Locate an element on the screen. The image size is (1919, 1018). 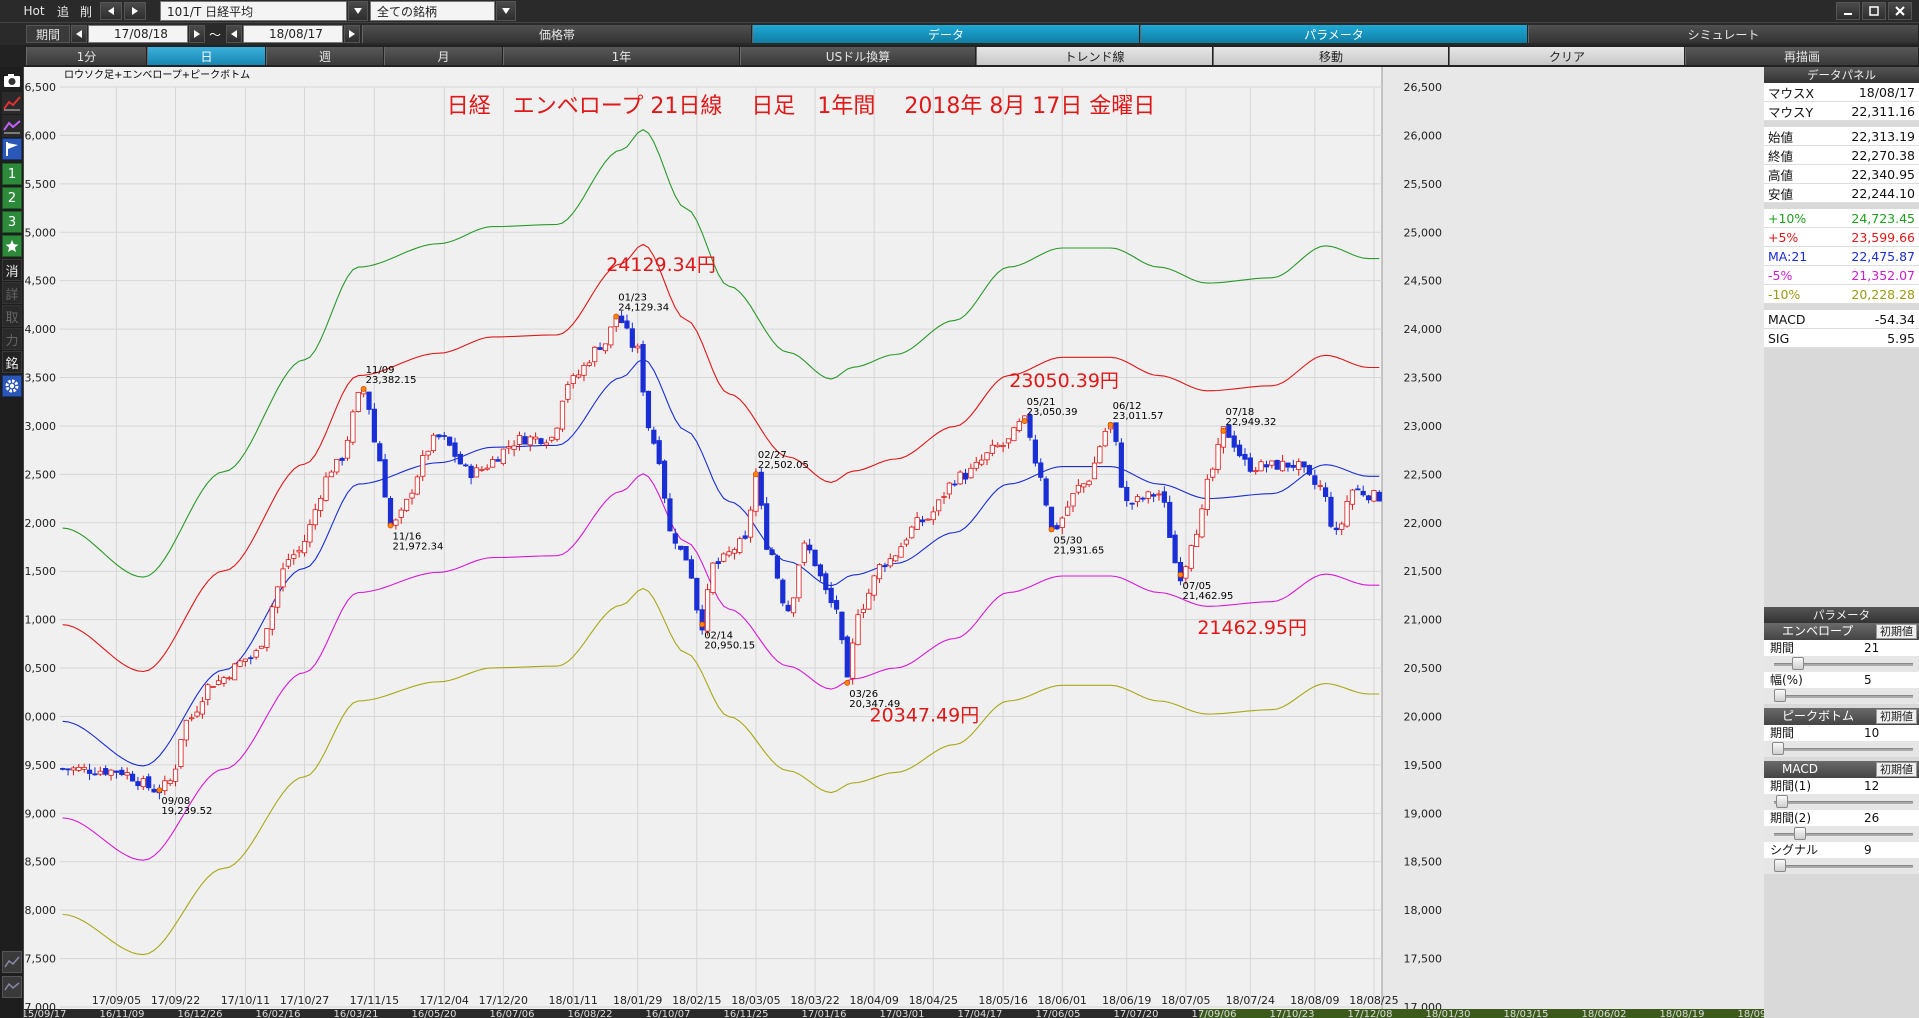
envelope-reset-button: 初期値 is located at coordinates (1896, 631).